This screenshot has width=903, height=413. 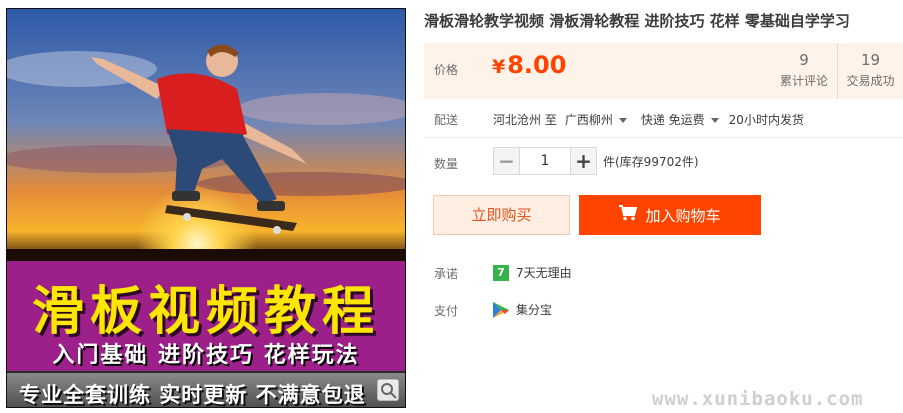 I want to click on shipping-from: 河北沧州 至, so click(x=525, y=120).